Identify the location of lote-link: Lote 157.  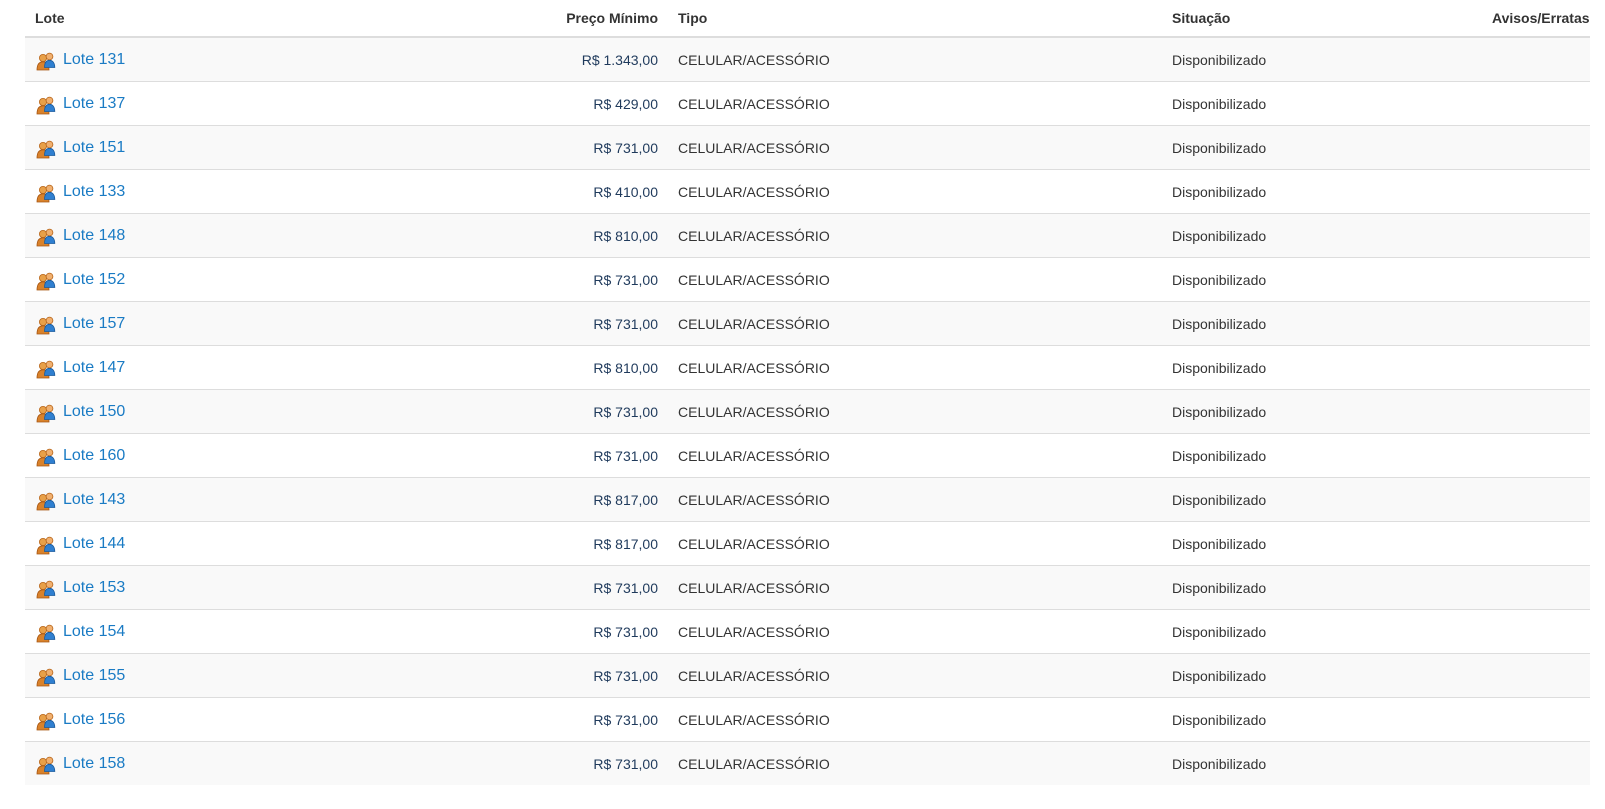
(94, 323).